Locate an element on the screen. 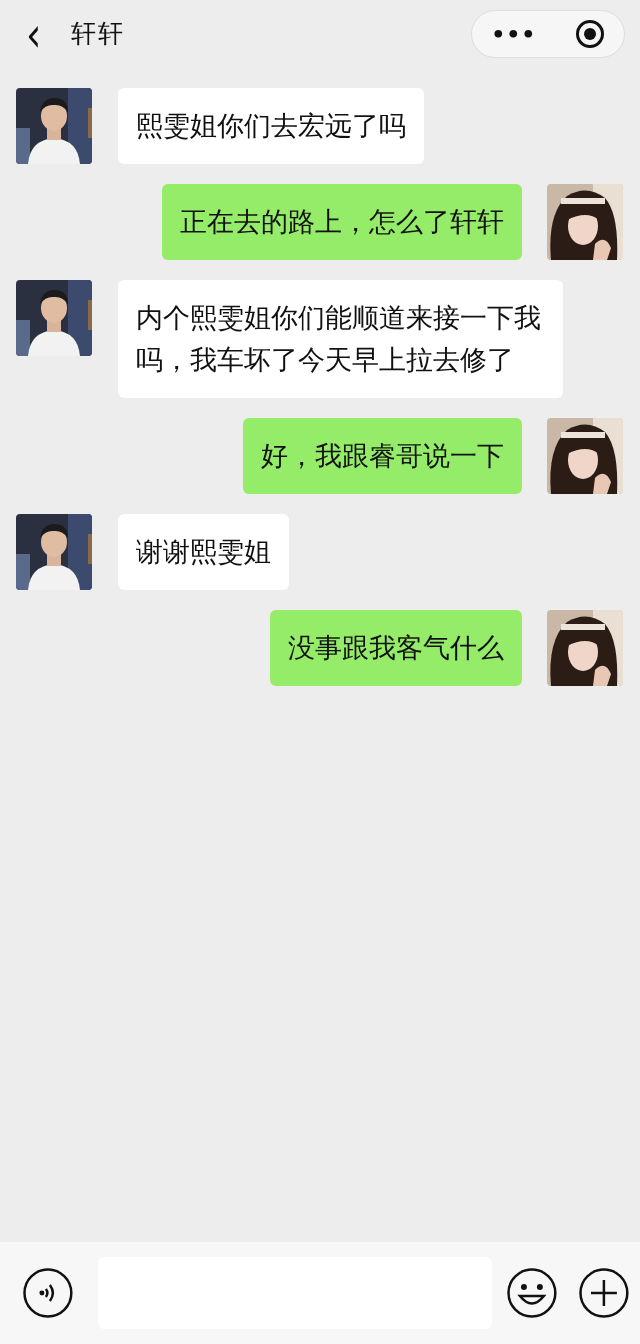  message-bubble: 内个熙雯姐你们能顺道来接一下我吗，我车坏了今天早上拉去修了 is located at coordinates (340, 339).